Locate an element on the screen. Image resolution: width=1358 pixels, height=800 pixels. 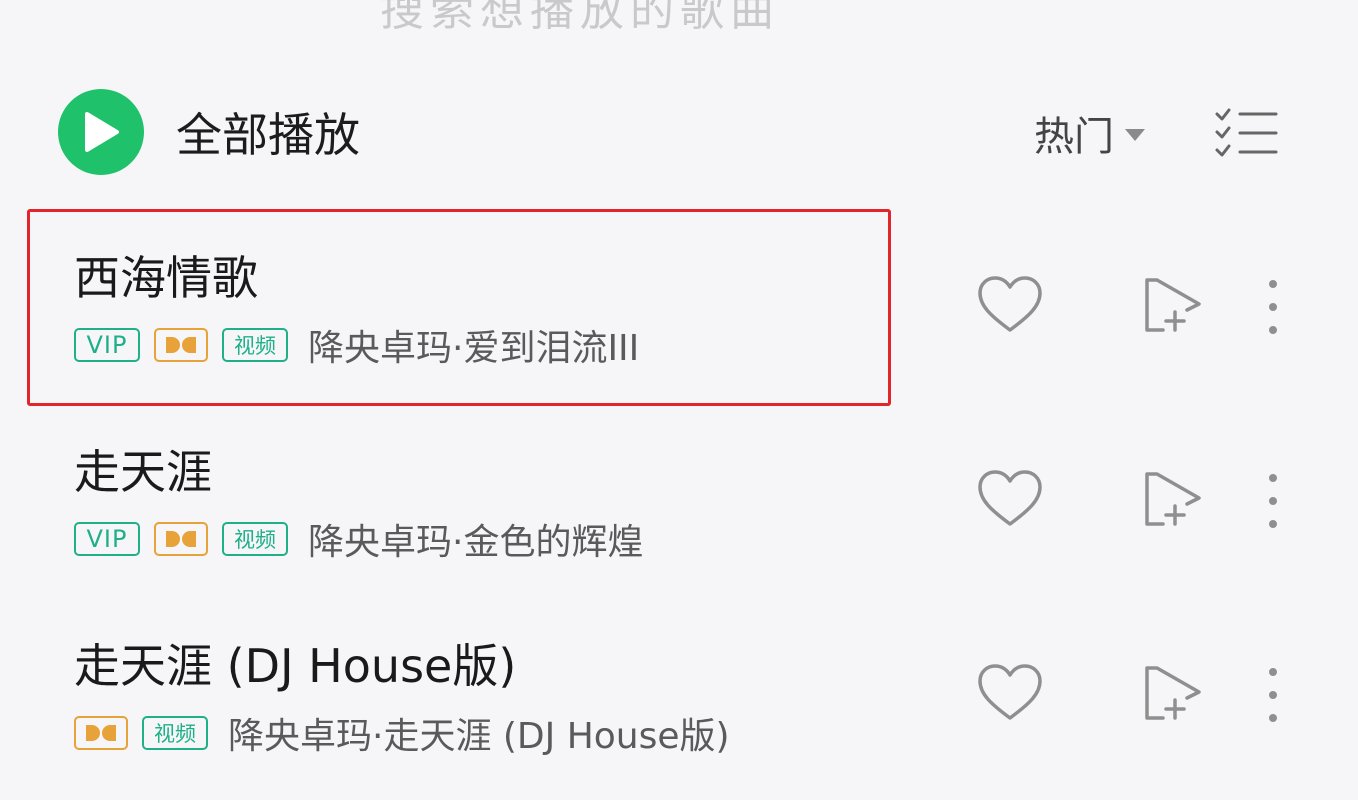
search-bar-partial: 搜索想播放的歌曲 is located at coordinates (679, 20).